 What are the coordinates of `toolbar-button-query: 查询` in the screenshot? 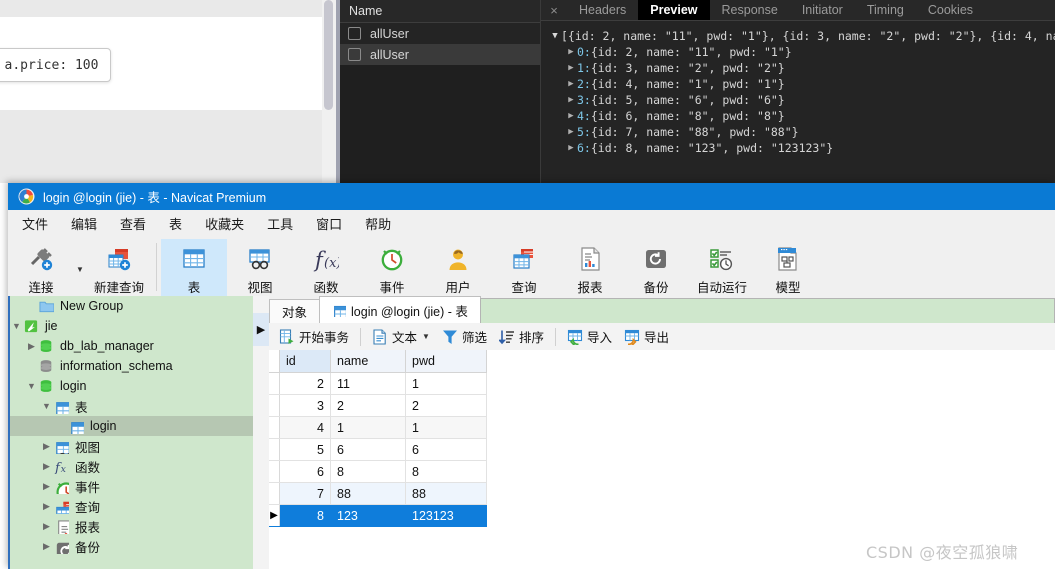 It's located at (524, 269).